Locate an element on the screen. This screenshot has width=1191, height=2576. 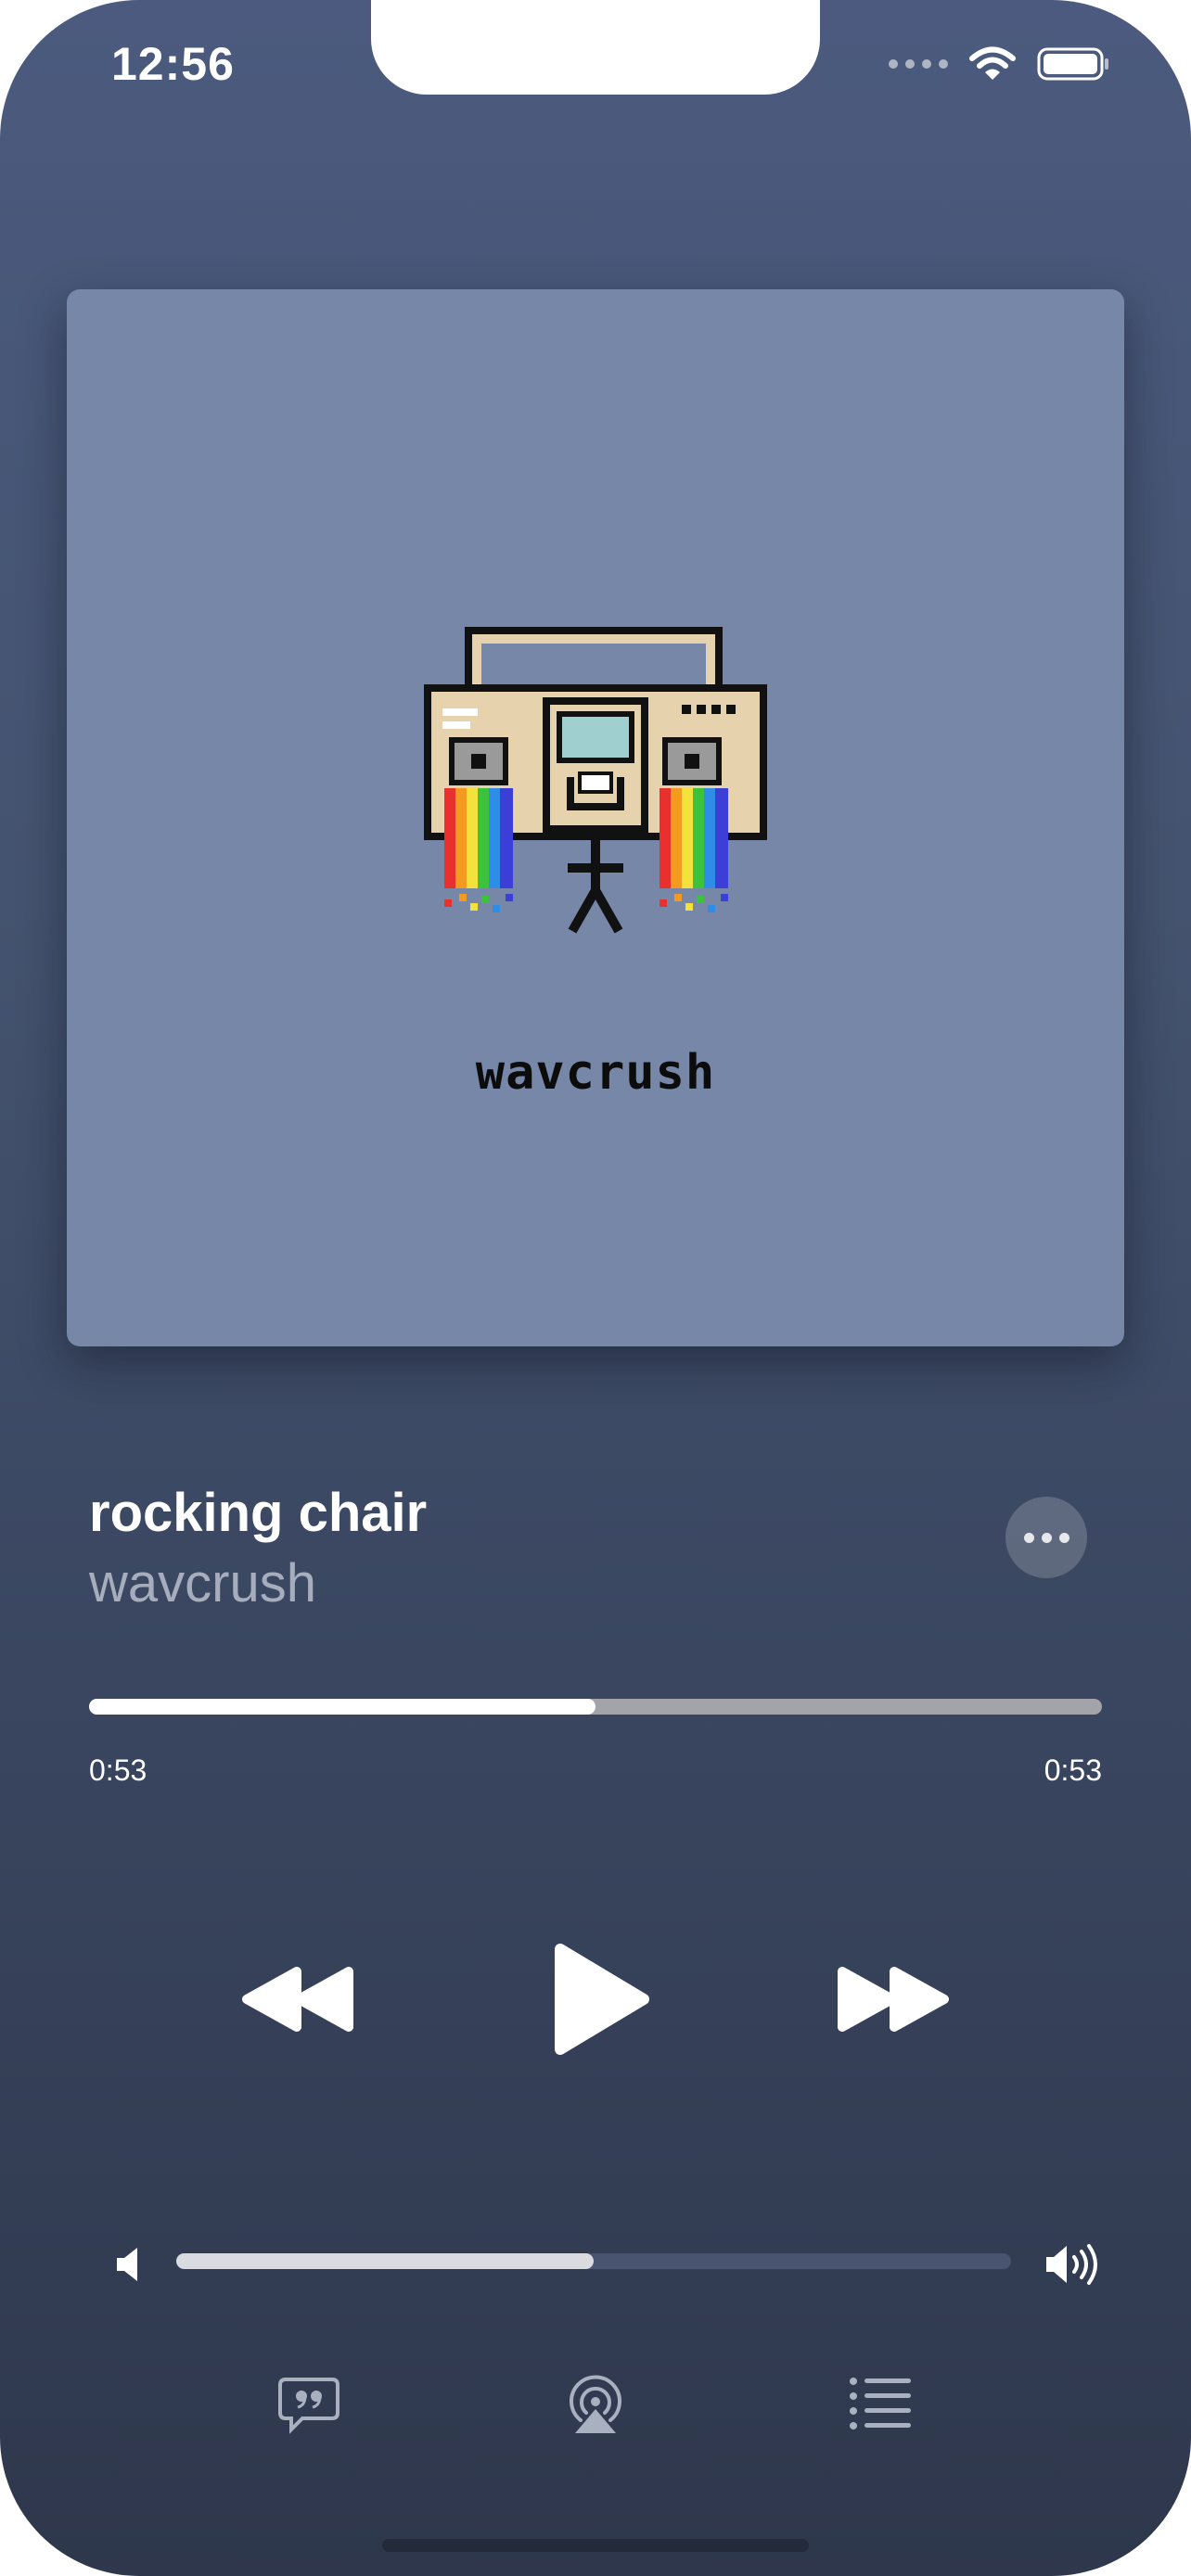
ellipsis-icon is located at coordinates (1028, 1538).